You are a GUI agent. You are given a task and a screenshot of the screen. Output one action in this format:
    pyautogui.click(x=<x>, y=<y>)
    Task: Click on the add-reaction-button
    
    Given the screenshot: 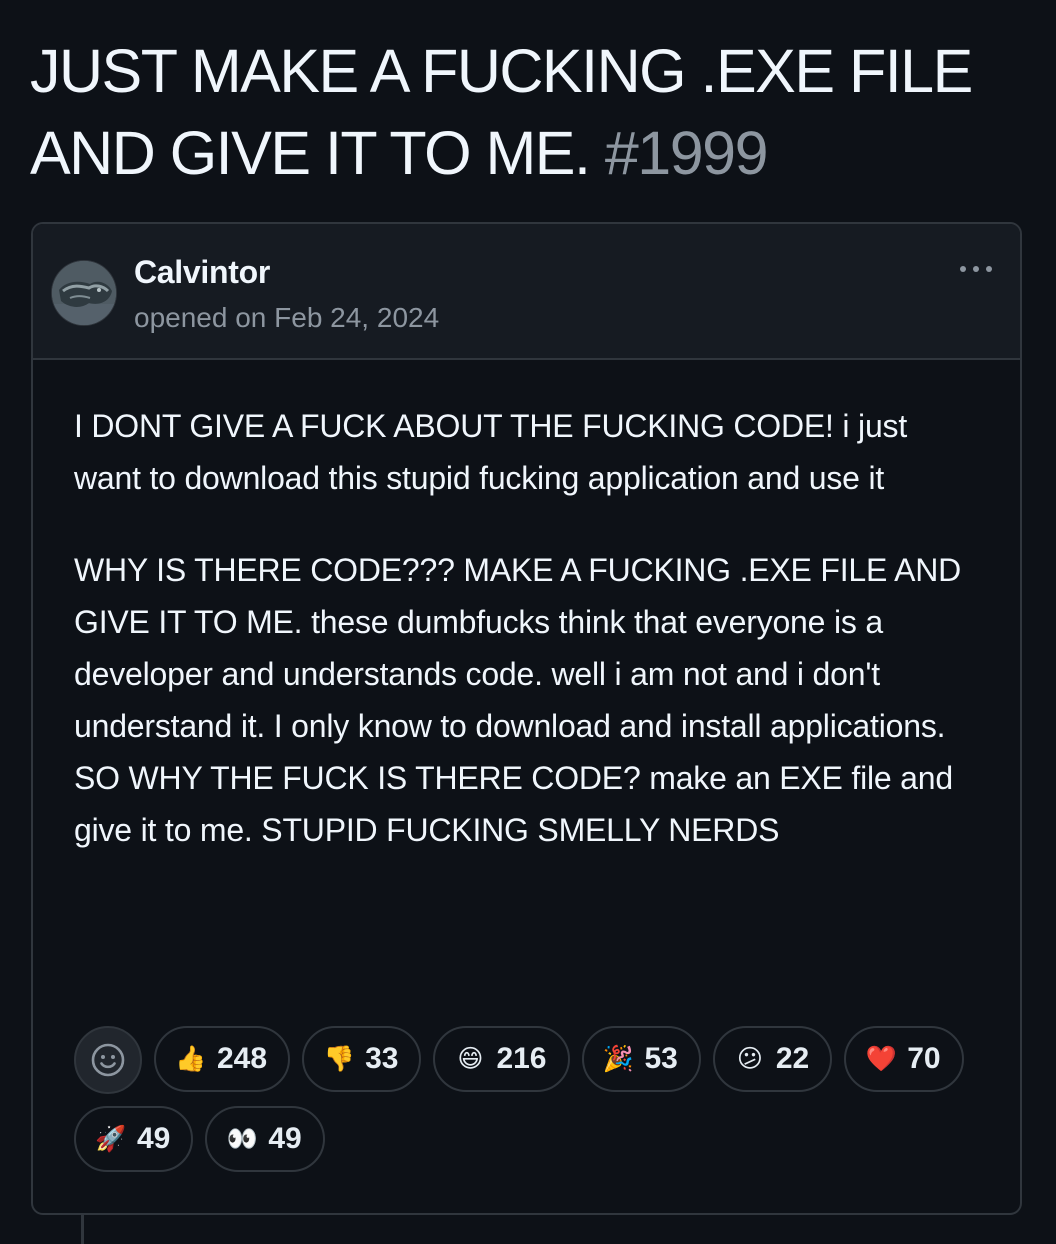 What is the action you would take?
    pyautogui.click(x=108, y=1060)
    